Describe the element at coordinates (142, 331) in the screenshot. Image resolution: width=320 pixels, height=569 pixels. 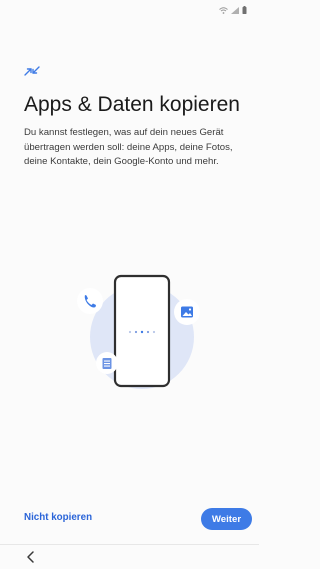
I see `smartphone-icon` at that location.